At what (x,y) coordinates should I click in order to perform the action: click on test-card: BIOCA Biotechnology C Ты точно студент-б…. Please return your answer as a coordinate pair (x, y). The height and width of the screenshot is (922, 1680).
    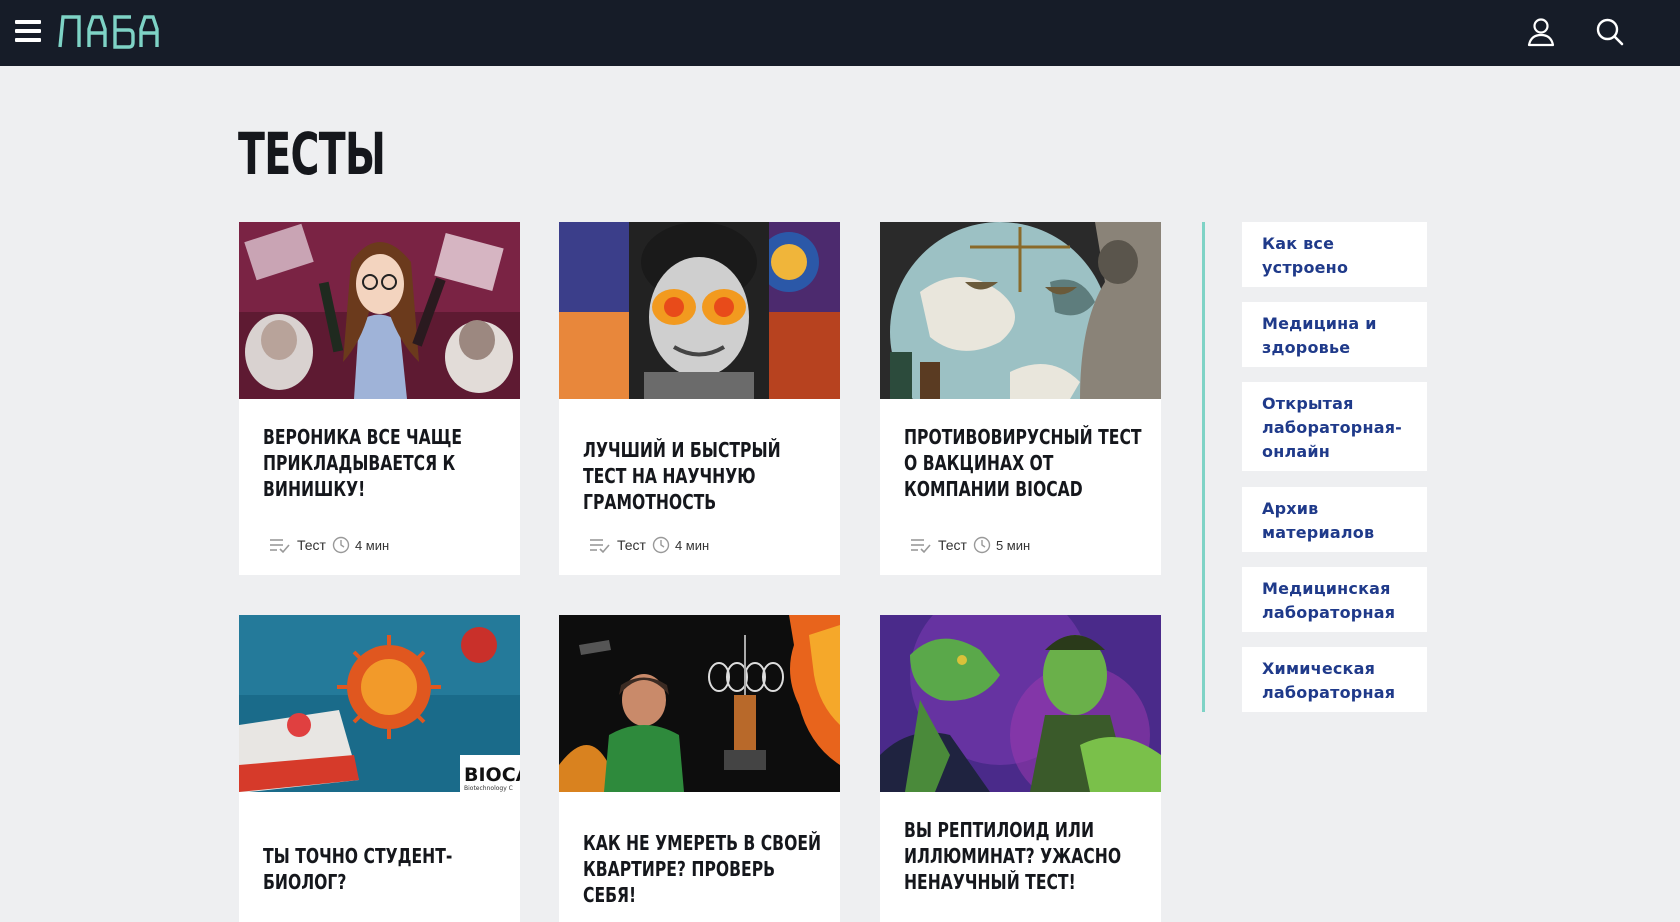
    Looking at the image, I should click on (379, 768).